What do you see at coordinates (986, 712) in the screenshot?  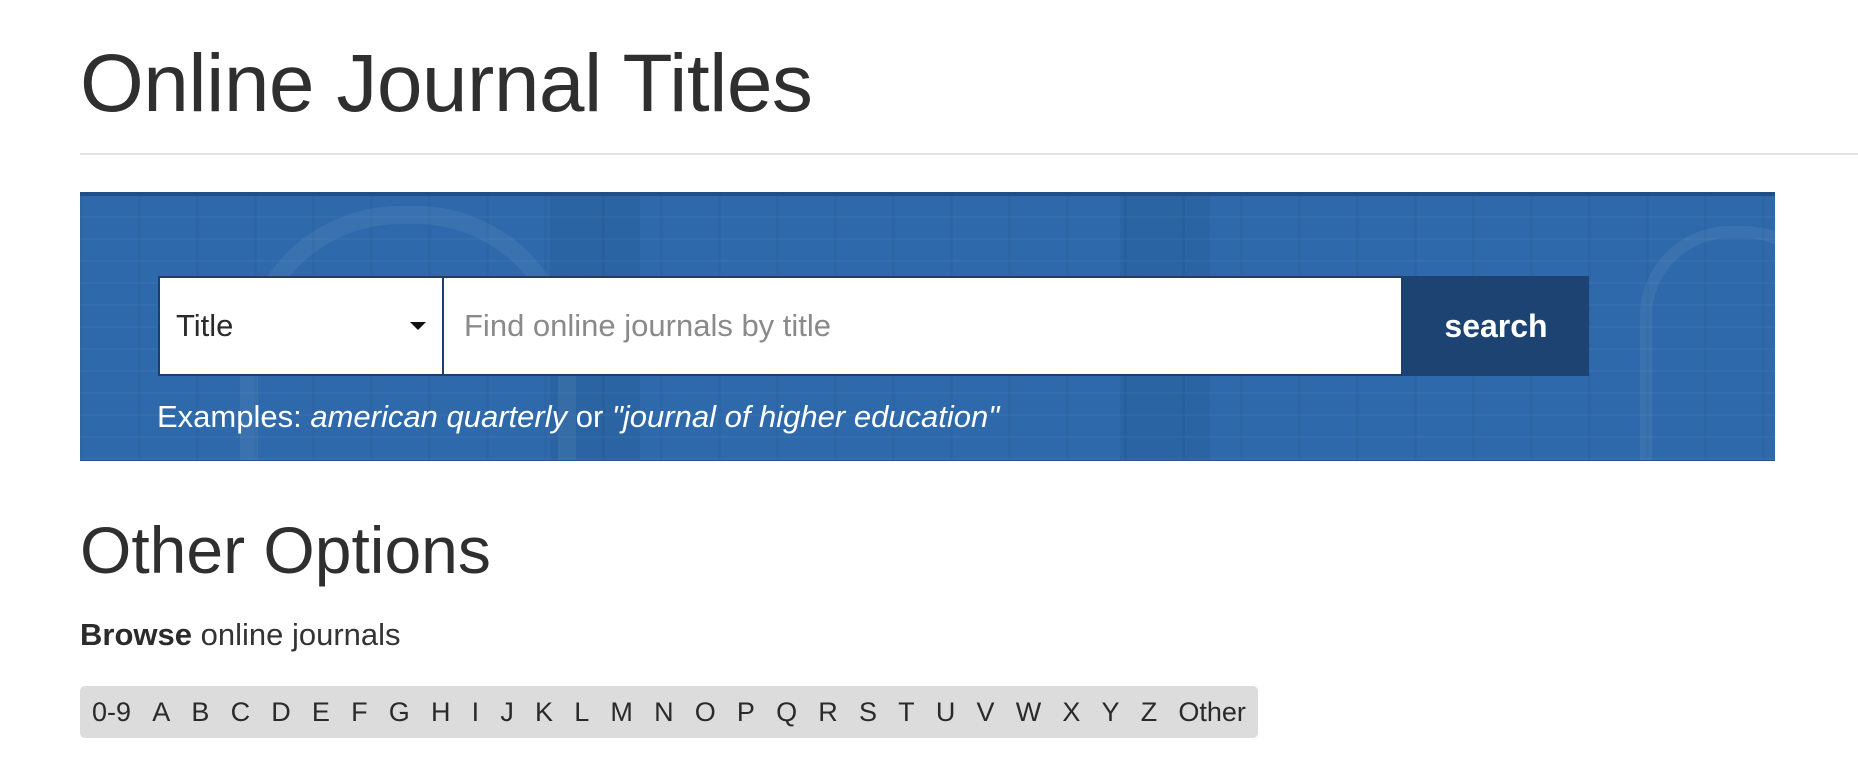 I see `browse-letter-link: V` at bounding box center [986, 712].